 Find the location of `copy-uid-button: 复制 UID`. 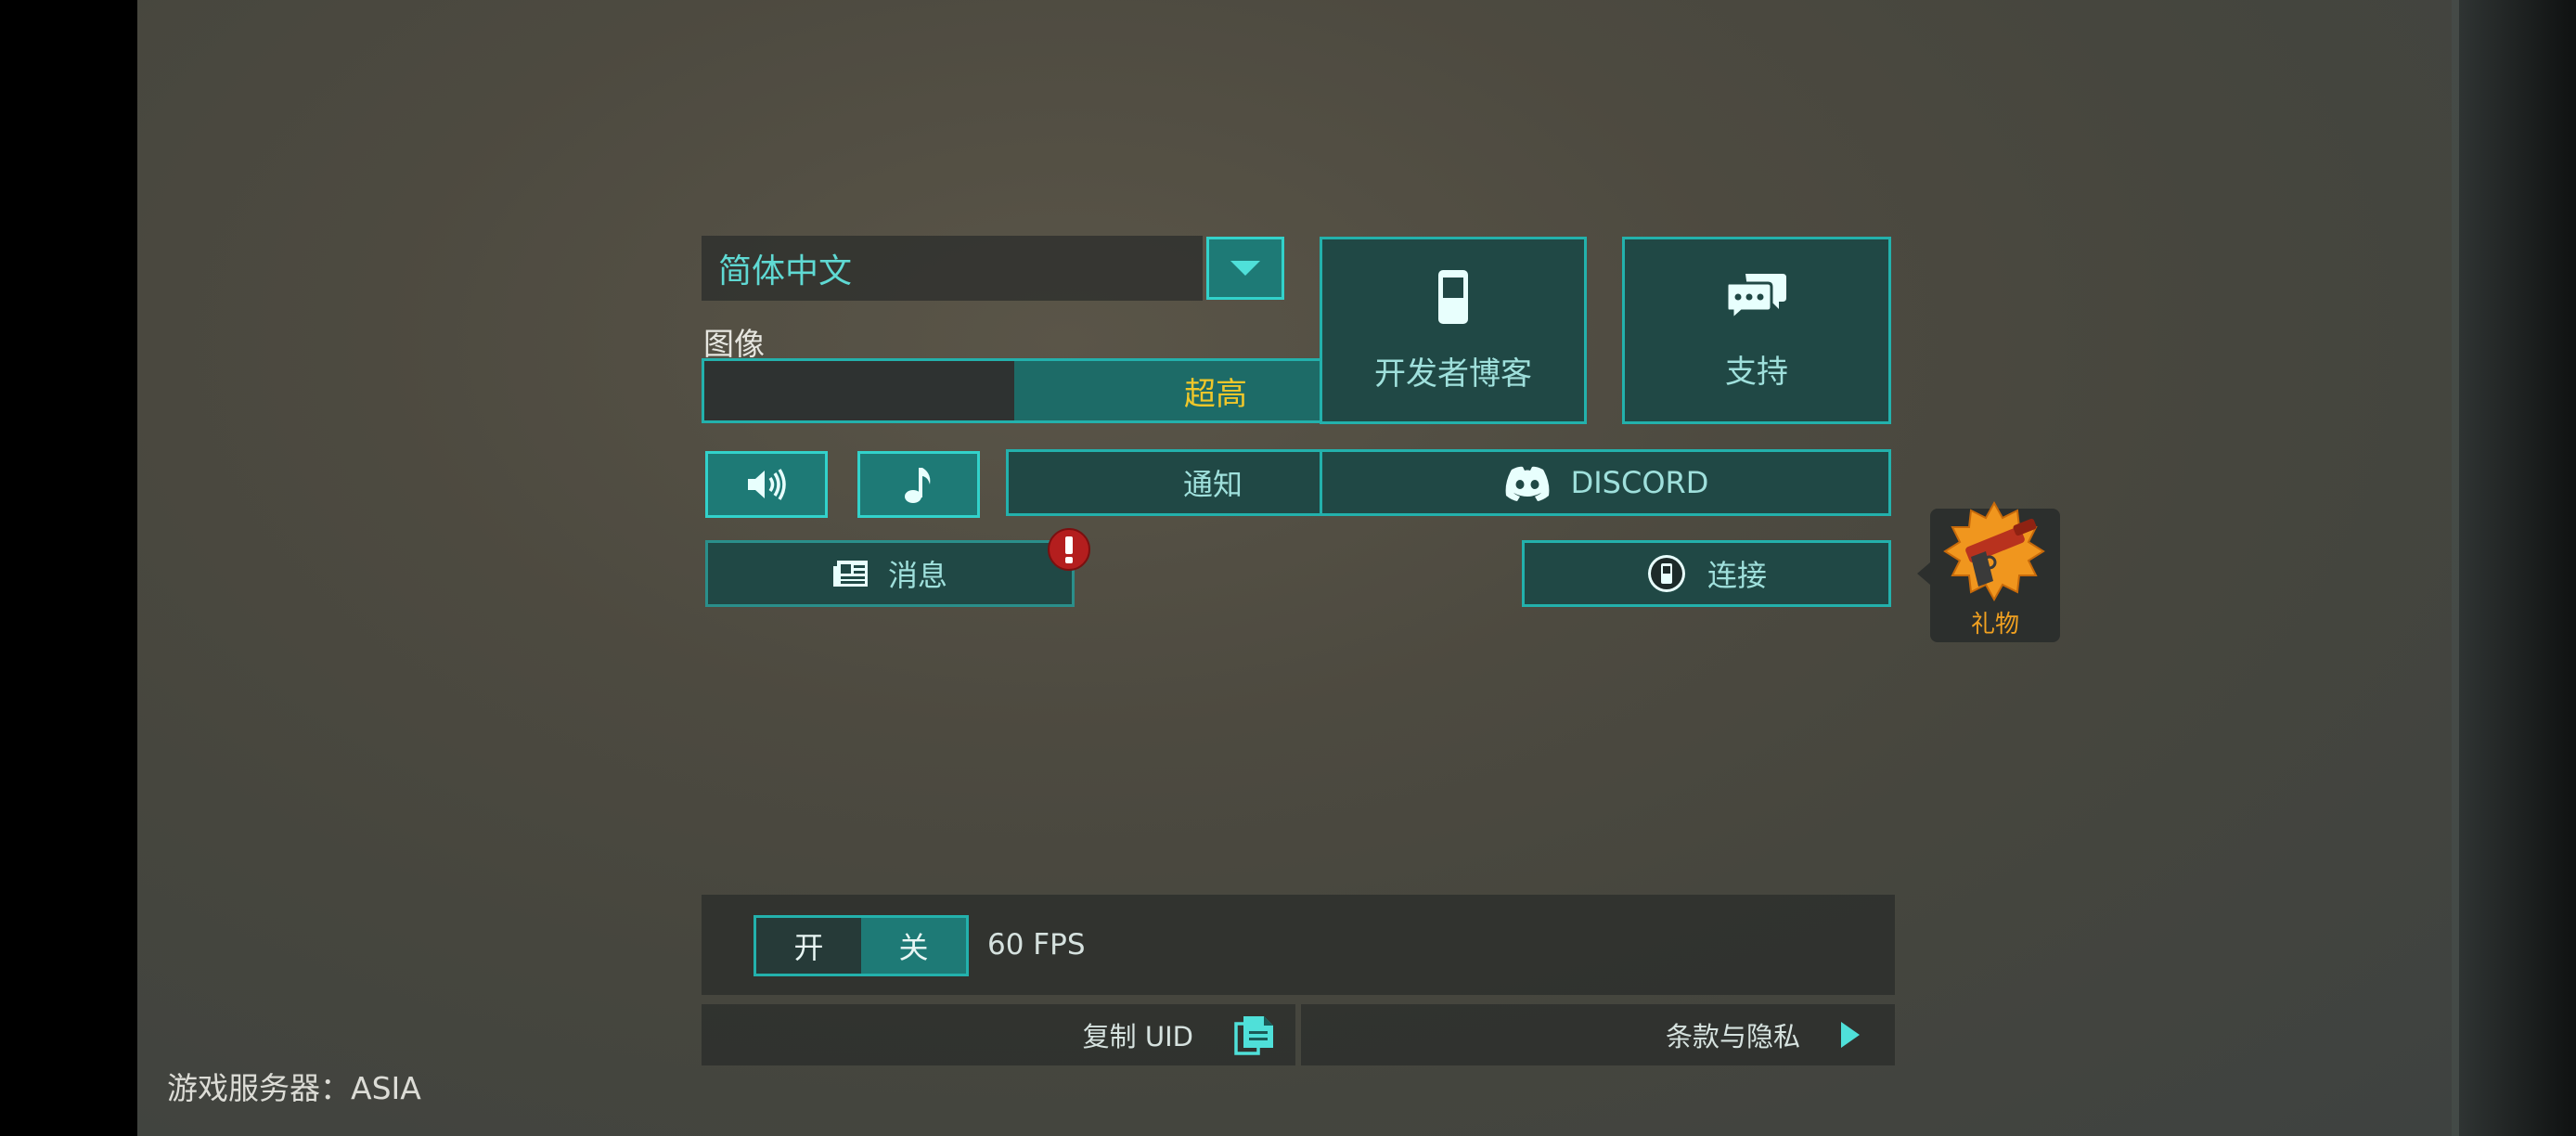

copy-uid-button: 复制 UID is located at coordinates (998, 1034).